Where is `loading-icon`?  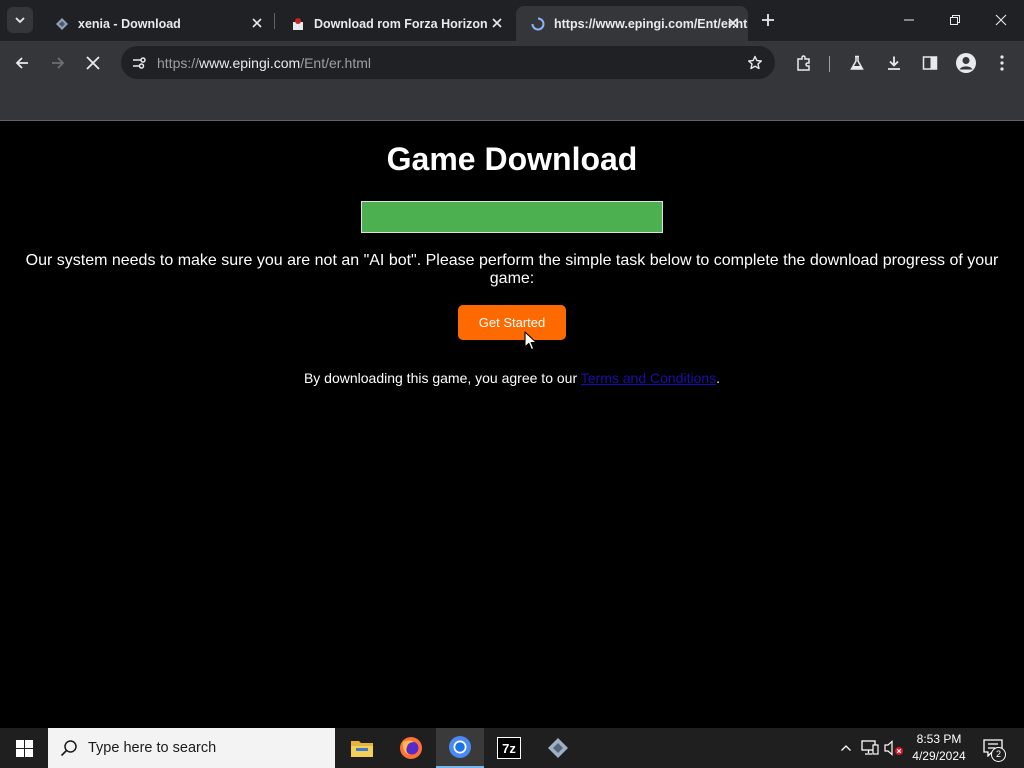
loading-icon is located at coordinates (538, 24).